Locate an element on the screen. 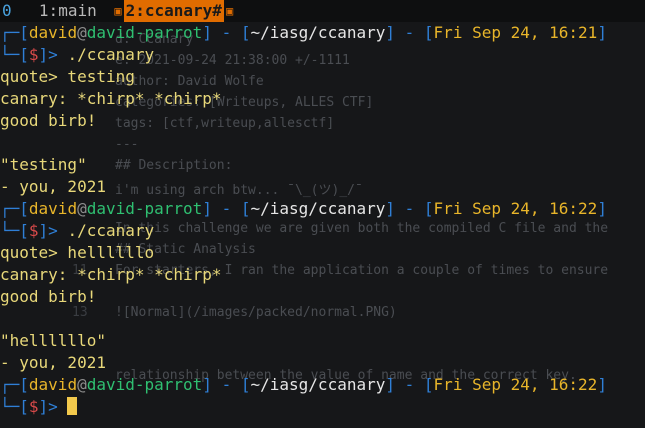 This screenshot has height=428, width=645. command-line: └─[$]> is located at coordinates (322, 407).